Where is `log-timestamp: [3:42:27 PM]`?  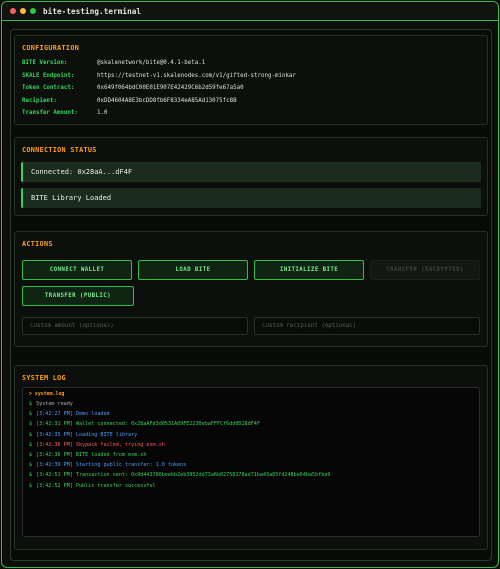 log-timestamp: [3:42:27 PM] is located at coordinates (54, 414).